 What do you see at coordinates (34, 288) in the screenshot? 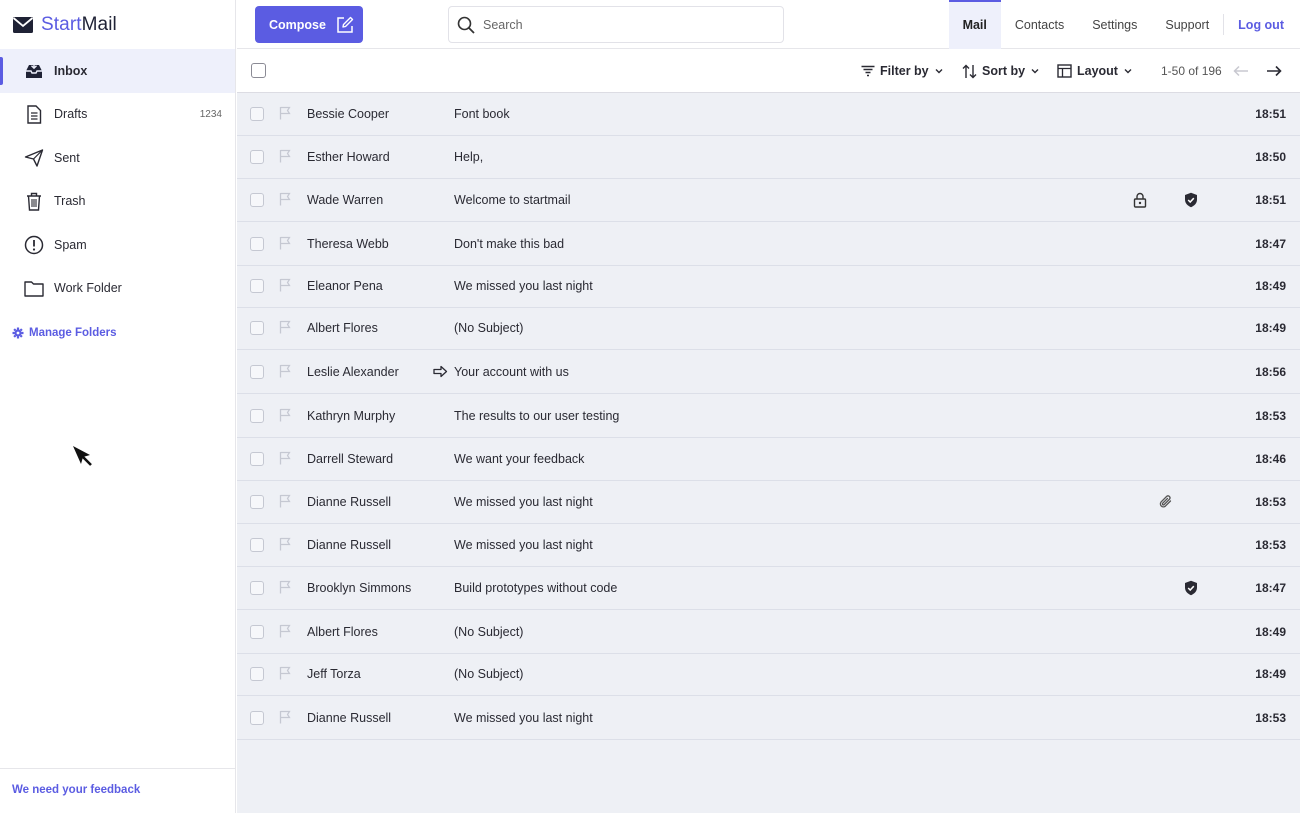
I see `folder-icon` at bounding box center [34, 288].